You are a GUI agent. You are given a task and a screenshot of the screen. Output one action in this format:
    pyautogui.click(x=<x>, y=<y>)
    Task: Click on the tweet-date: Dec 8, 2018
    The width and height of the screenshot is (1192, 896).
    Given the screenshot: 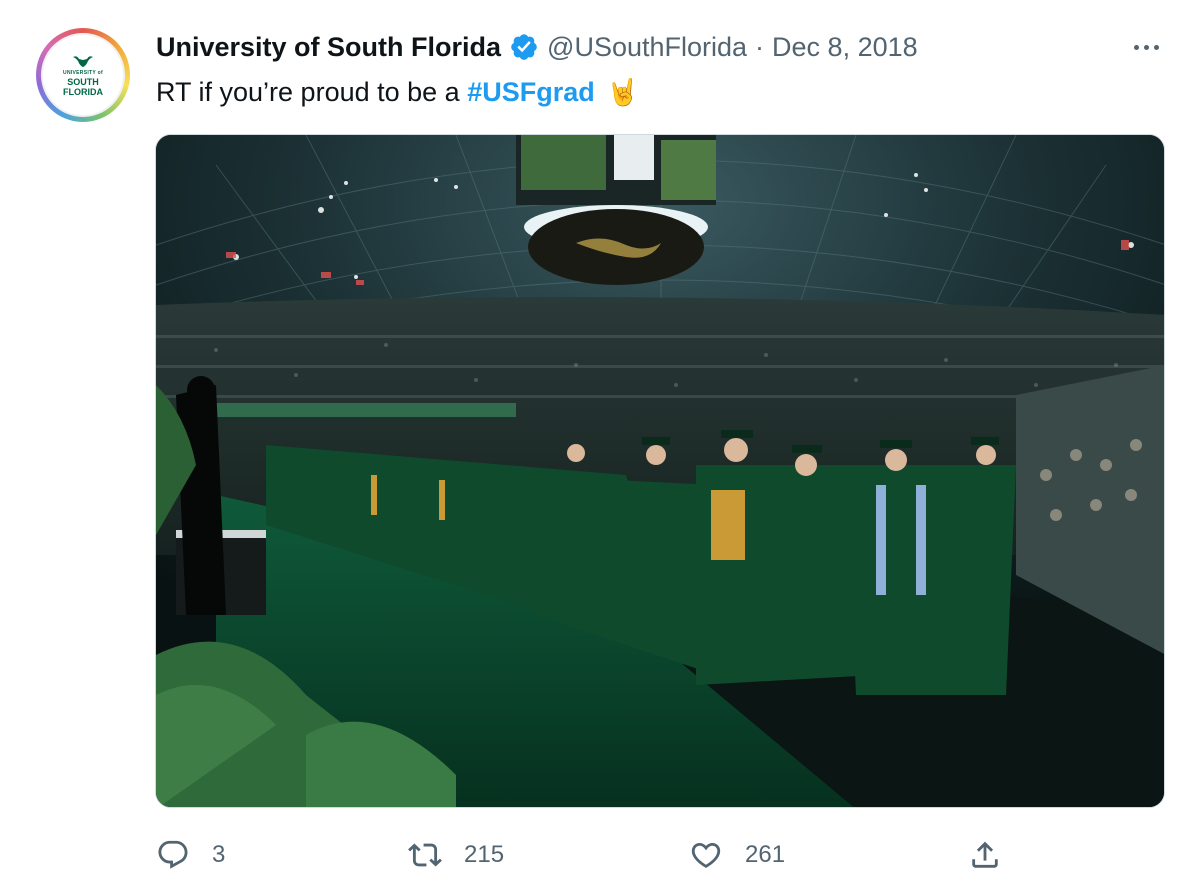 What is the action you would take?
    pyautogui.click(x=845, y=47)
    